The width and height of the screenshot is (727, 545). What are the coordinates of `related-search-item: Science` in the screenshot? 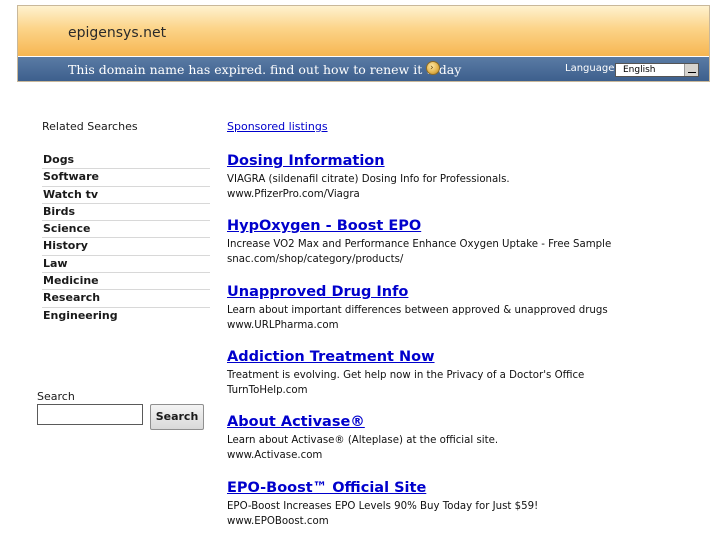 It's located at (126, 230).